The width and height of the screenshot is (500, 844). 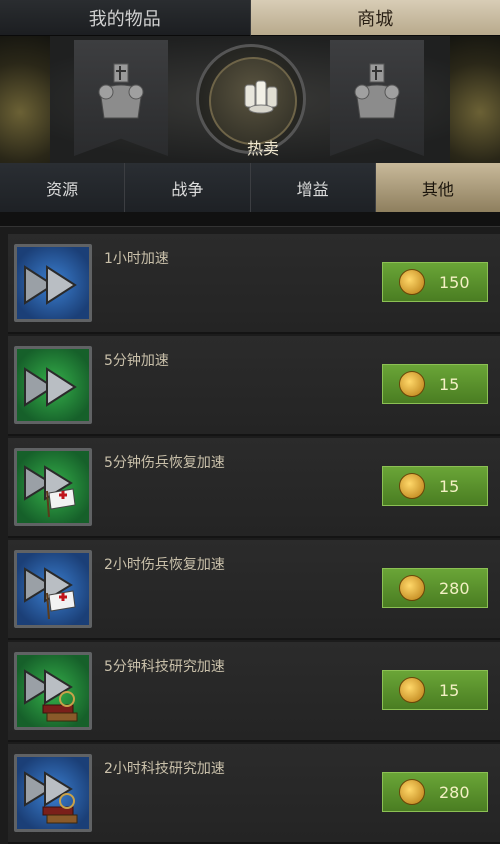 What do you see at coordinates (438, 187) in the screenshot?
I see `tab-other: 其他` at bounding box center [438, 187].